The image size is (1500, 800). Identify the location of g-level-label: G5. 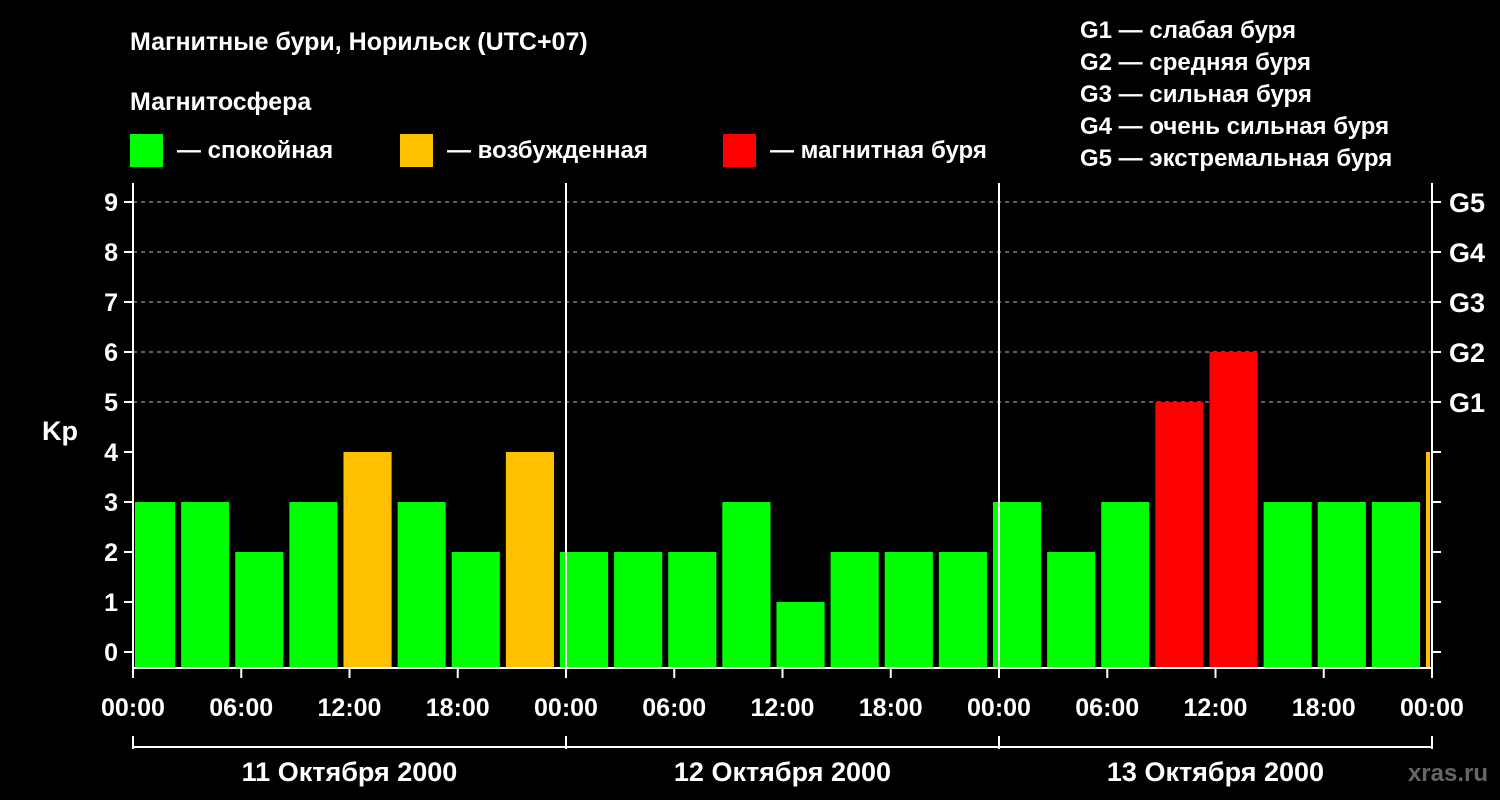
(1467, 203).